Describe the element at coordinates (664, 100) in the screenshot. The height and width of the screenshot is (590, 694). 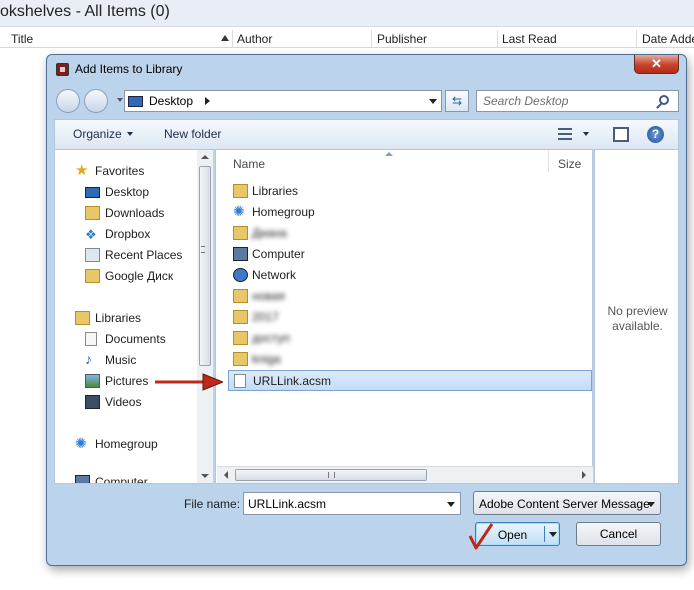
I see `search-icon` at that location.